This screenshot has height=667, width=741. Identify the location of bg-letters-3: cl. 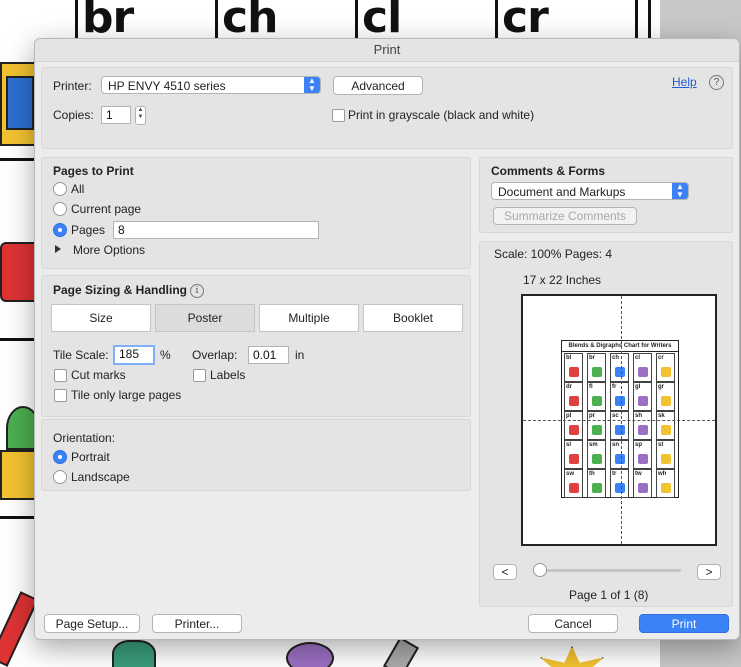
(382, 21).